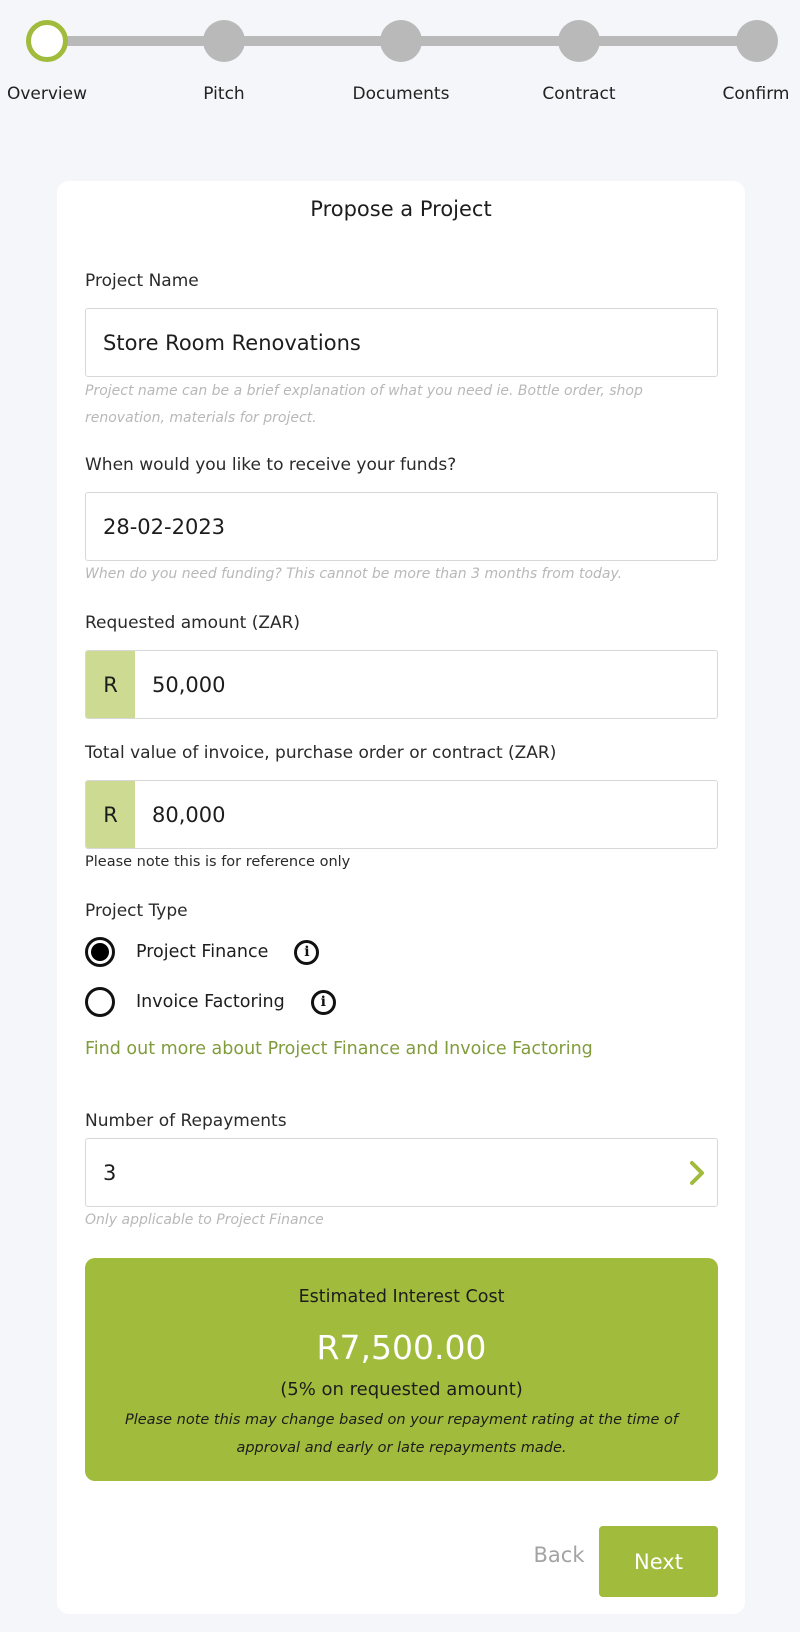  I want to click on project-name-field, so click(401, 342).